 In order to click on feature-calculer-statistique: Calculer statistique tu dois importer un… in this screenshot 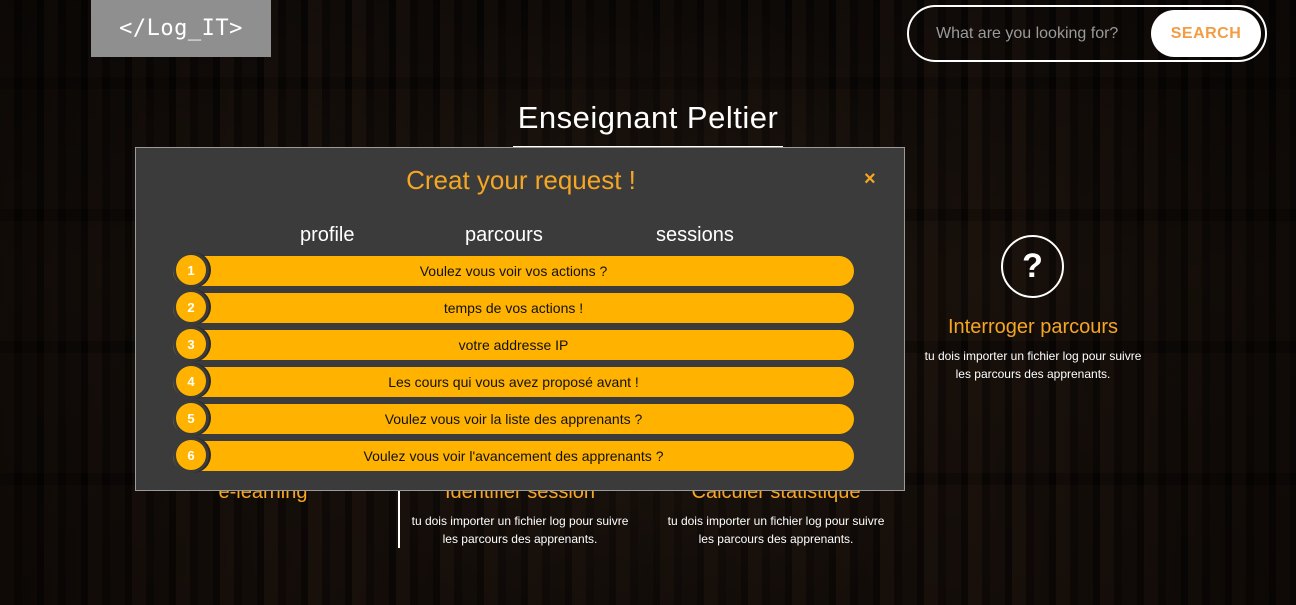, I will do `click(776, 514)`.